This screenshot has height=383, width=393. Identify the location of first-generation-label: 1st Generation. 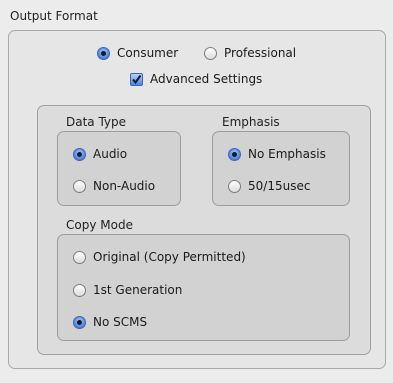
(138, 290).